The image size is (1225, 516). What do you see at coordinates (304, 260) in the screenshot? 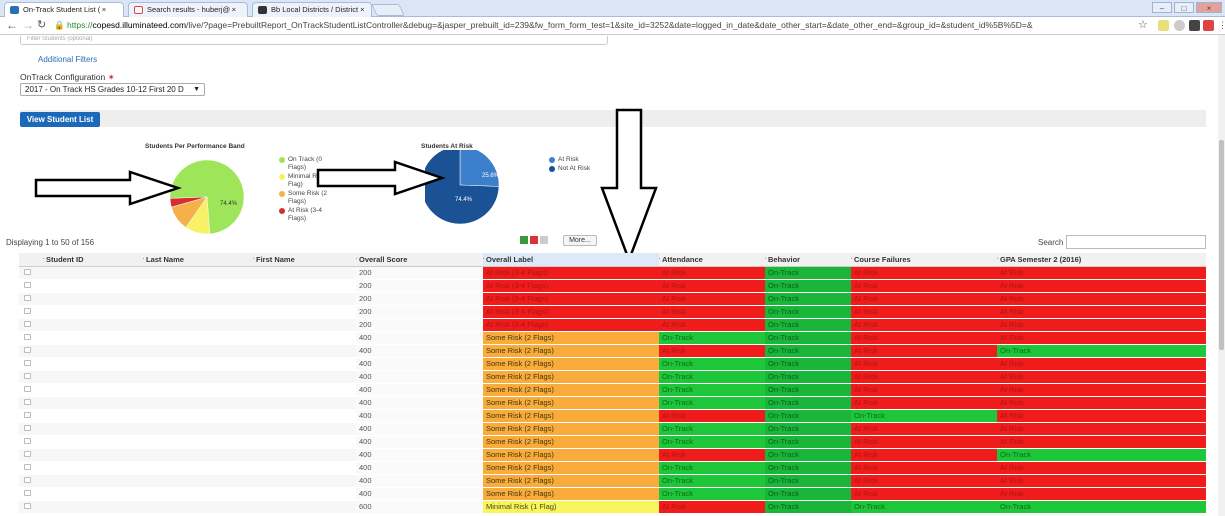
I see `column-header-first-name: ◆First Name` at bounding box center [304, 260].